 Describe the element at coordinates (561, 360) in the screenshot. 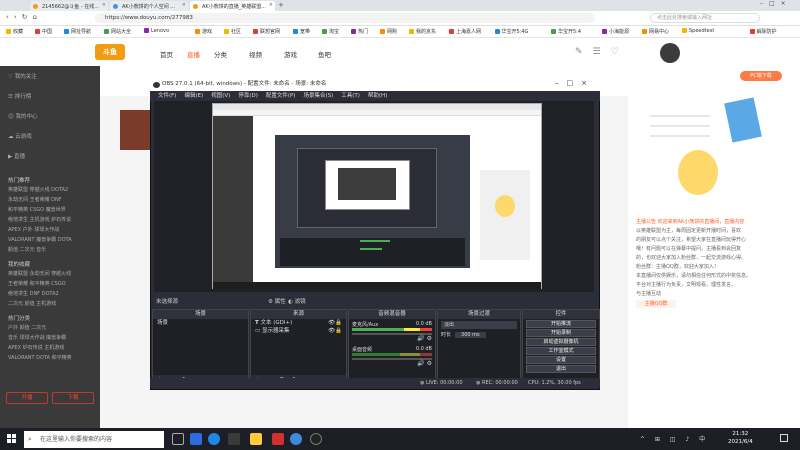

I see `settings-button: 设置` at that location.